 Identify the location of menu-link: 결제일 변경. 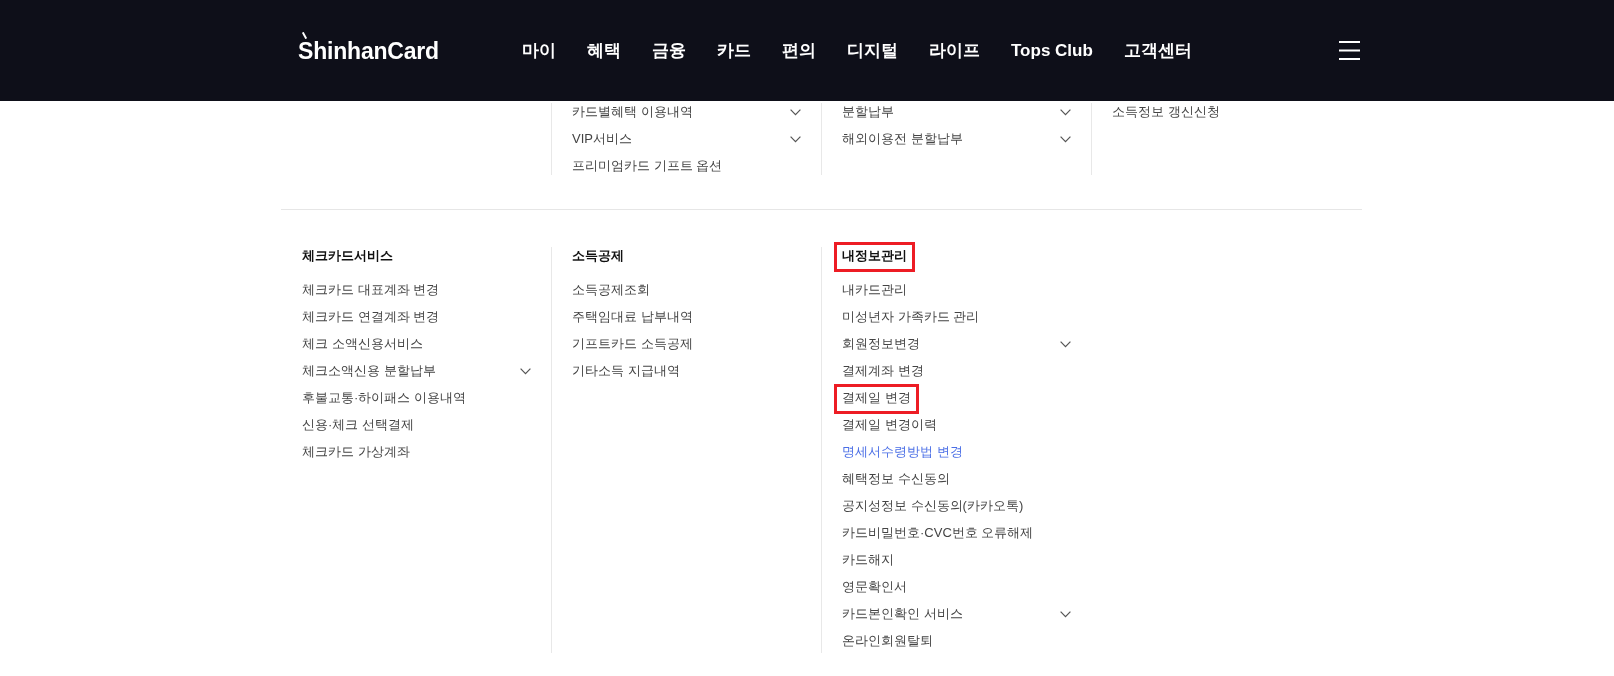
(876, 398).